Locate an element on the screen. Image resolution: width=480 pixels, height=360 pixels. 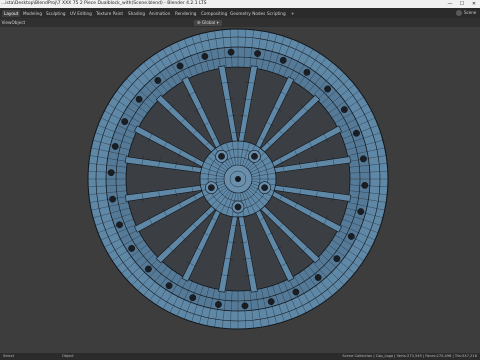
tab-animation: Animation is located at coordinates (159, 13).